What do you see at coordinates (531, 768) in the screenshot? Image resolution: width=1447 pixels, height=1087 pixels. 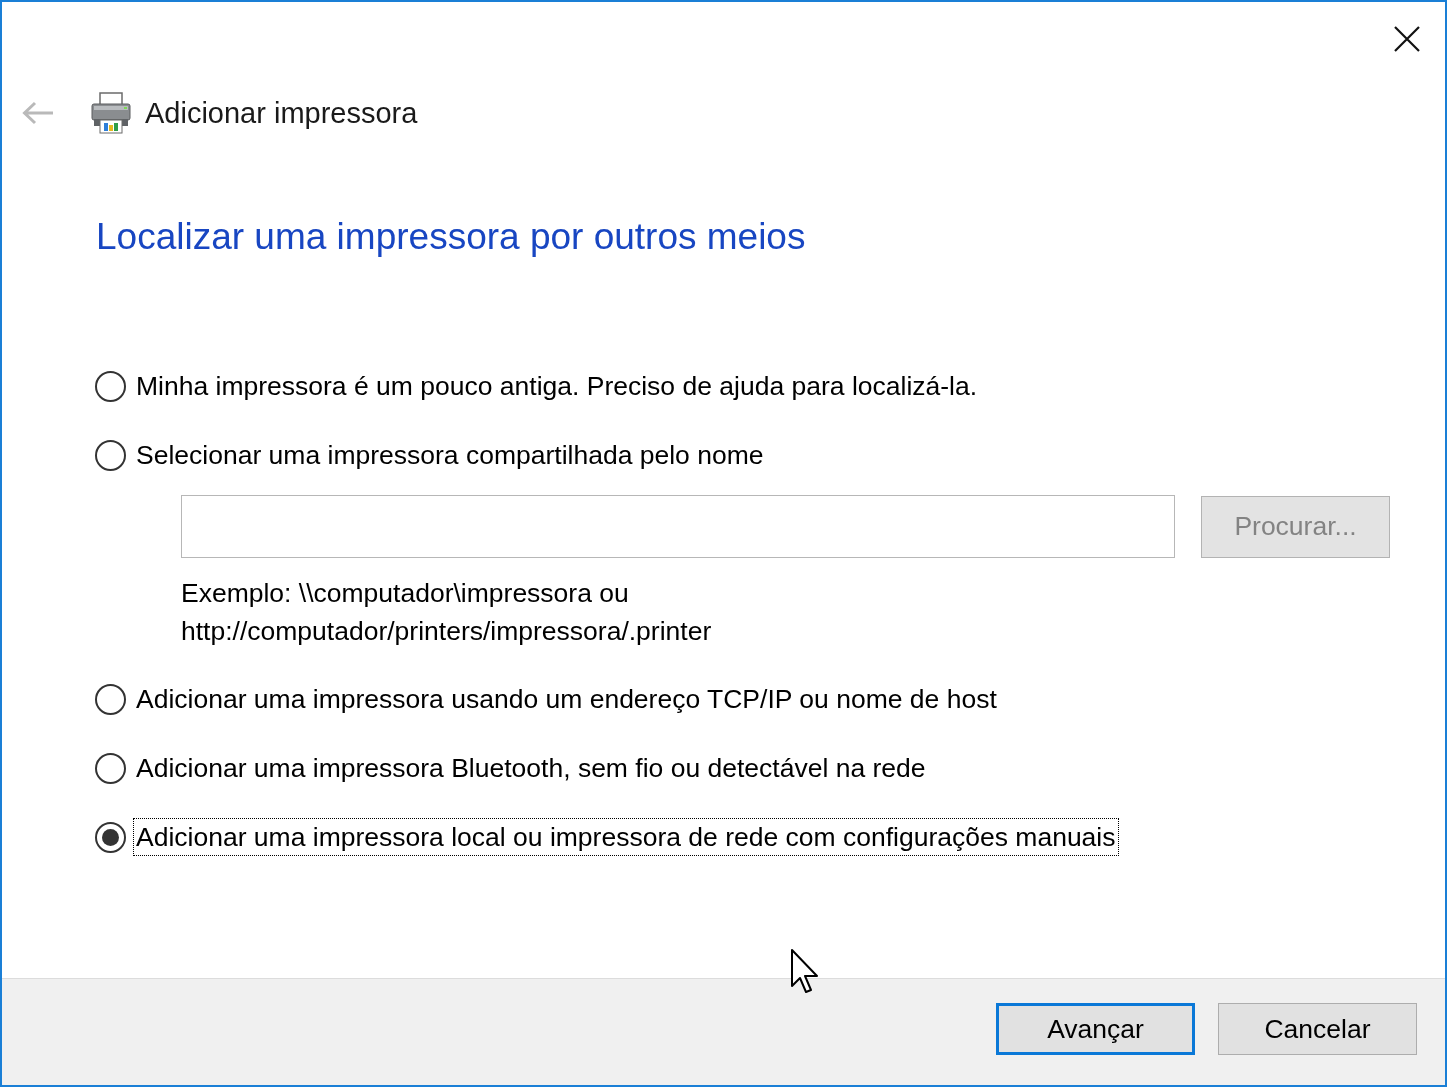 I see `option-label: Adicionar uma impressora Bluetooth, sem fio ou detectável na rede` at bounding box center [531, 768].